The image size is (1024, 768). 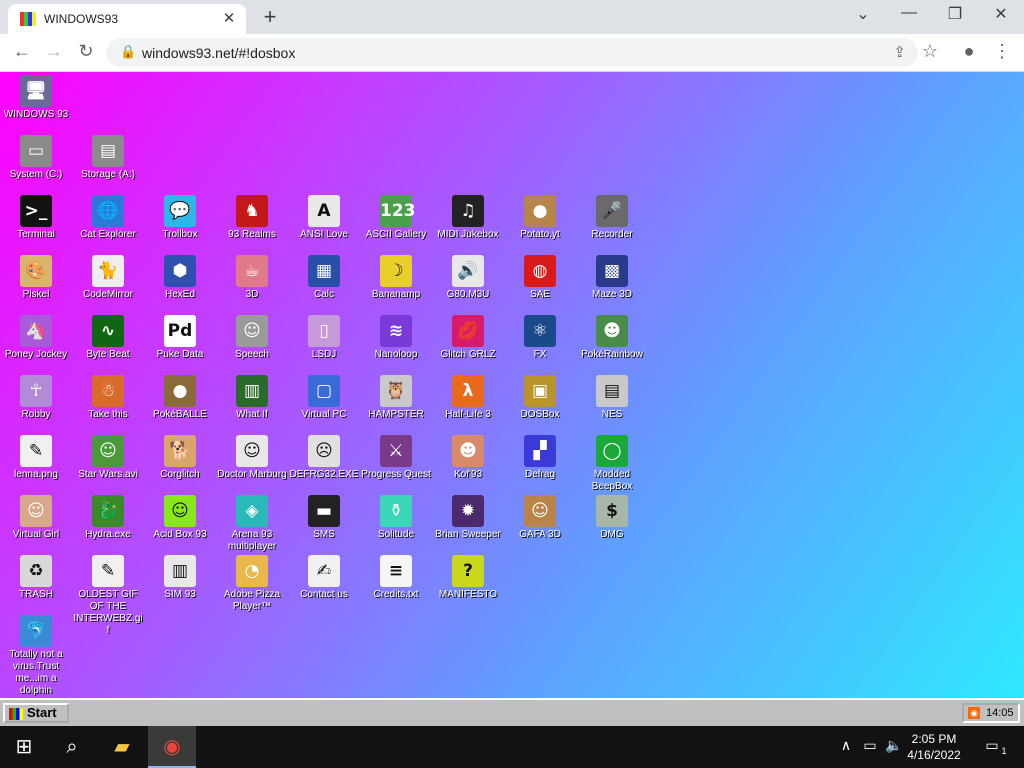 What do you see at coordinates (36, 338) in the screenshot?
I see `desktop-icon: 🦄 Poney Jockey` at bounding box center [36, 338].